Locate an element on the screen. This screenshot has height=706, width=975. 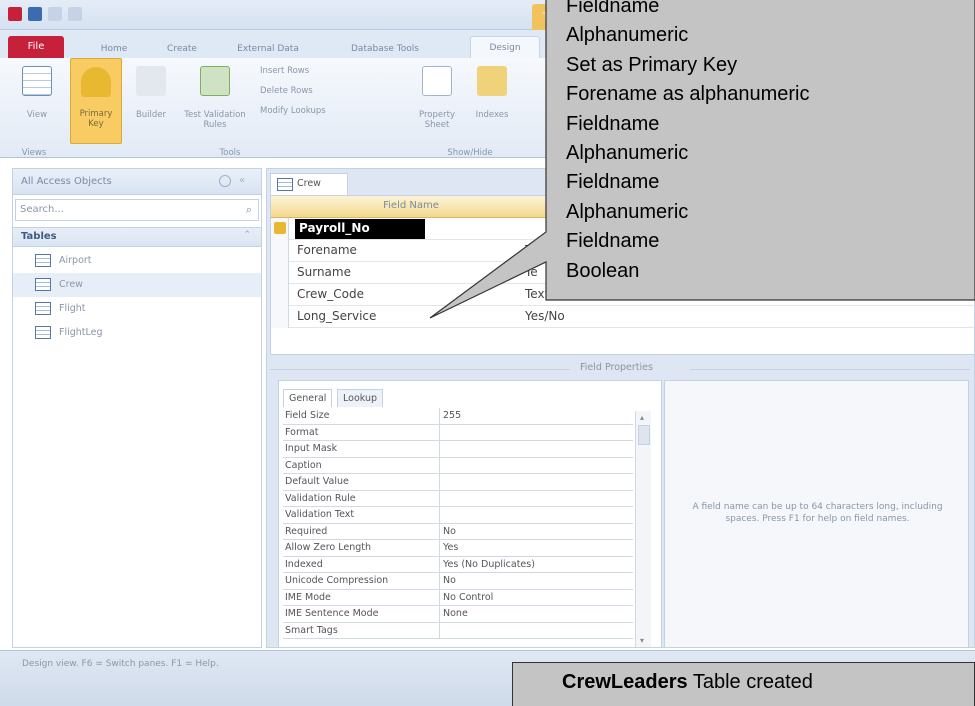
caption-text: CrewLeaders Table created is located at coordinates (687, 682).